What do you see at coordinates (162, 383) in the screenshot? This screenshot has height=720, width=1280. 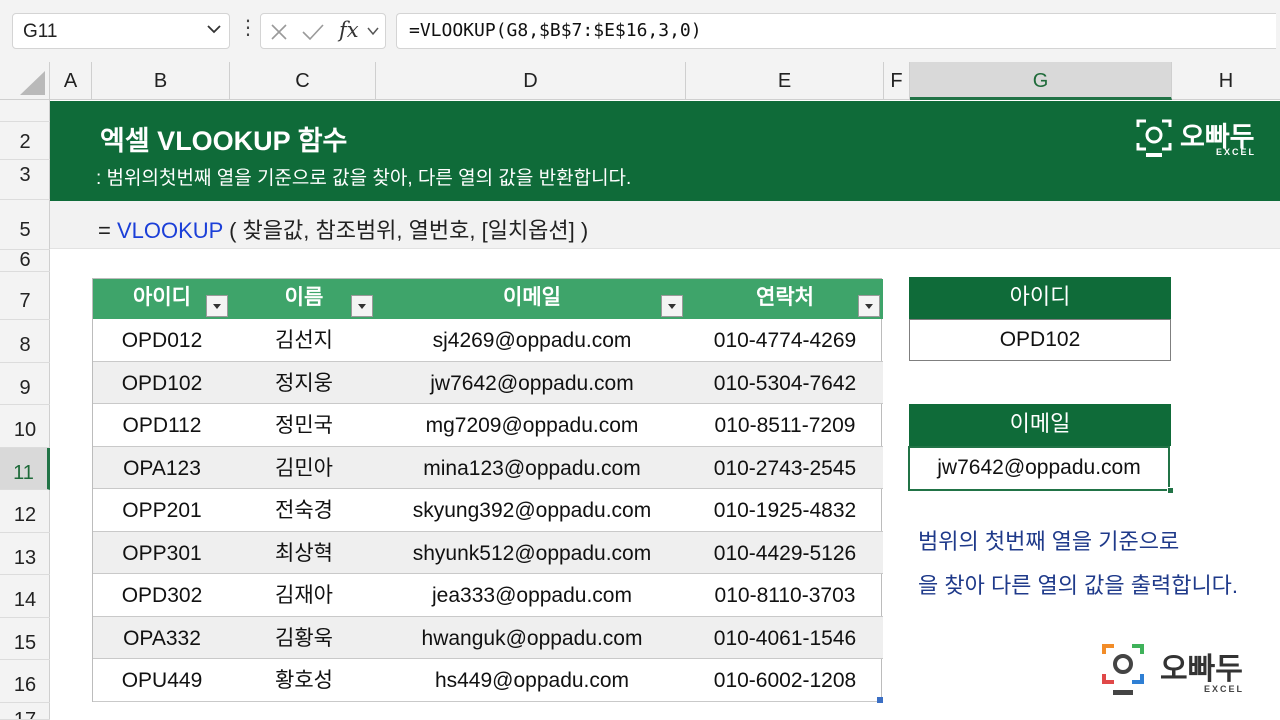 I see `cell-id: OPD102` at bounding box center [162, 383].